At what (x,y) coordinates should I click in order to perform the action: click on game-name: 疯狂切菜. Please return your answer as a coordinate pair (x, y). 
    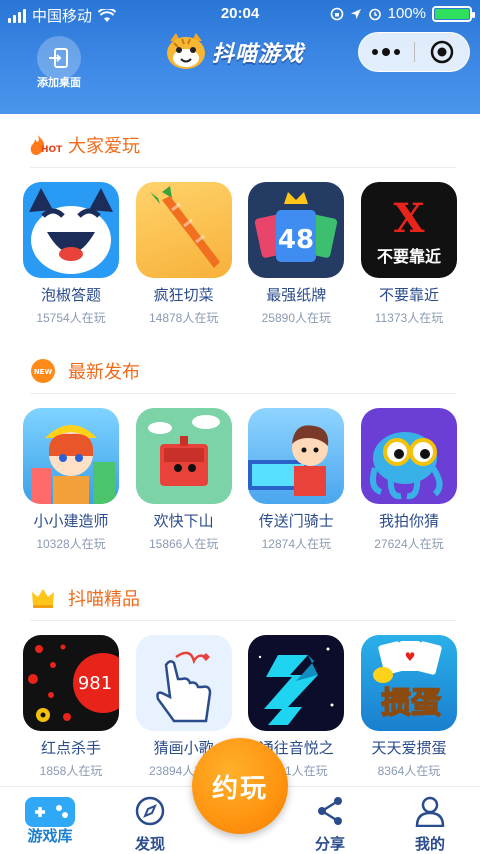
    Looking at the image, I should click on (183, 295).